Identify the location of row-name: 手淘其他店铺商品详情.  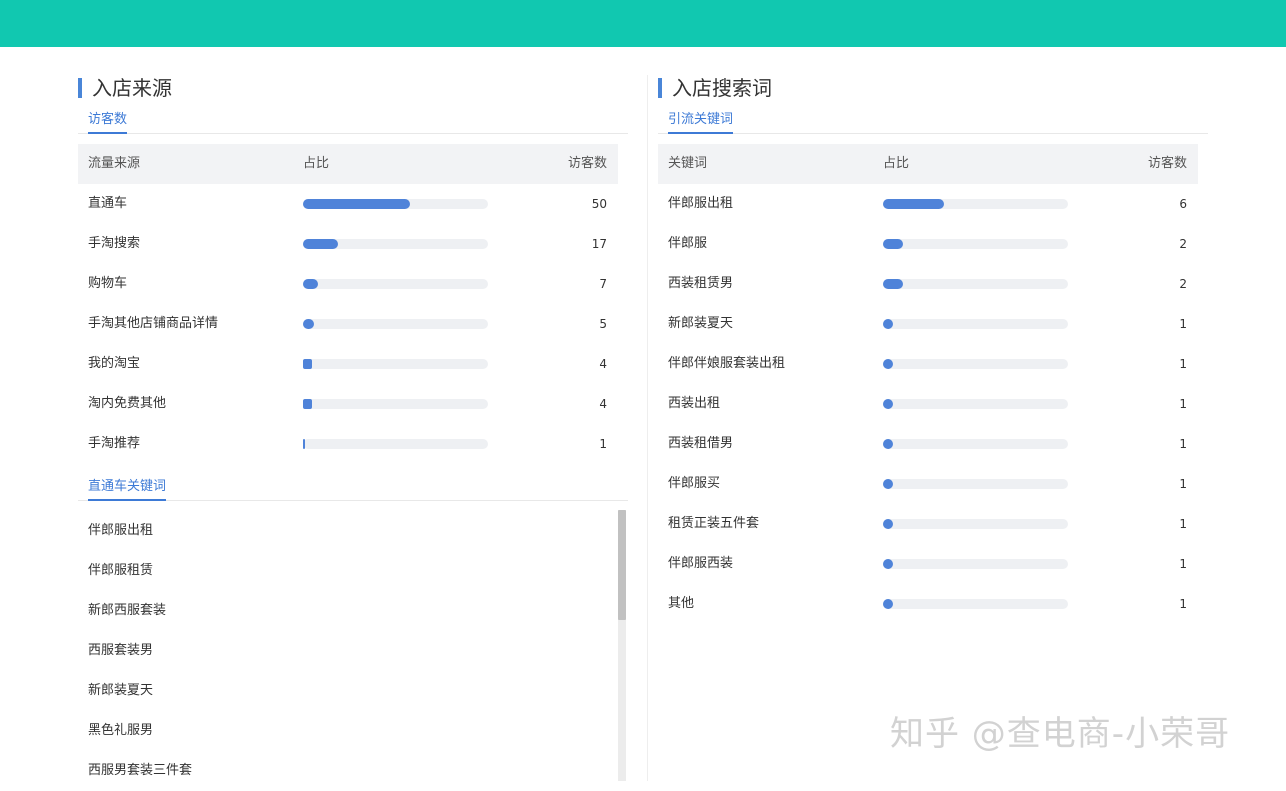
(153, 323).